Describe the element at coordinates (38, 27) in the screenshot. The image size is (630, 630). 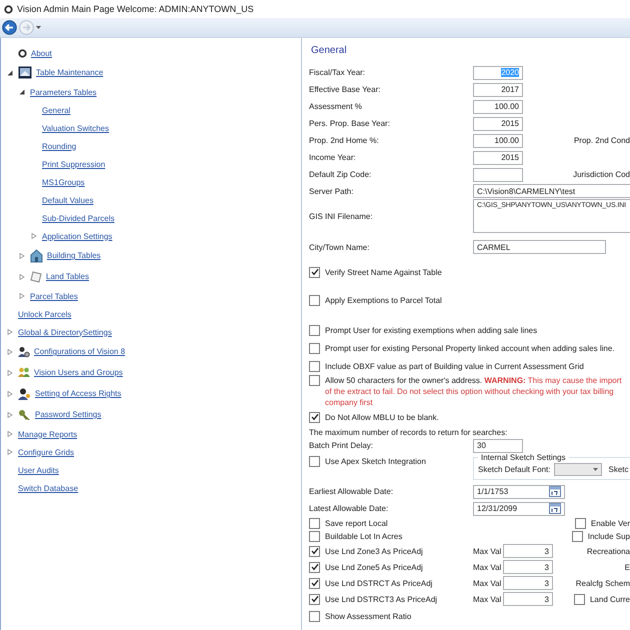
I see `caret-icon` at that location.